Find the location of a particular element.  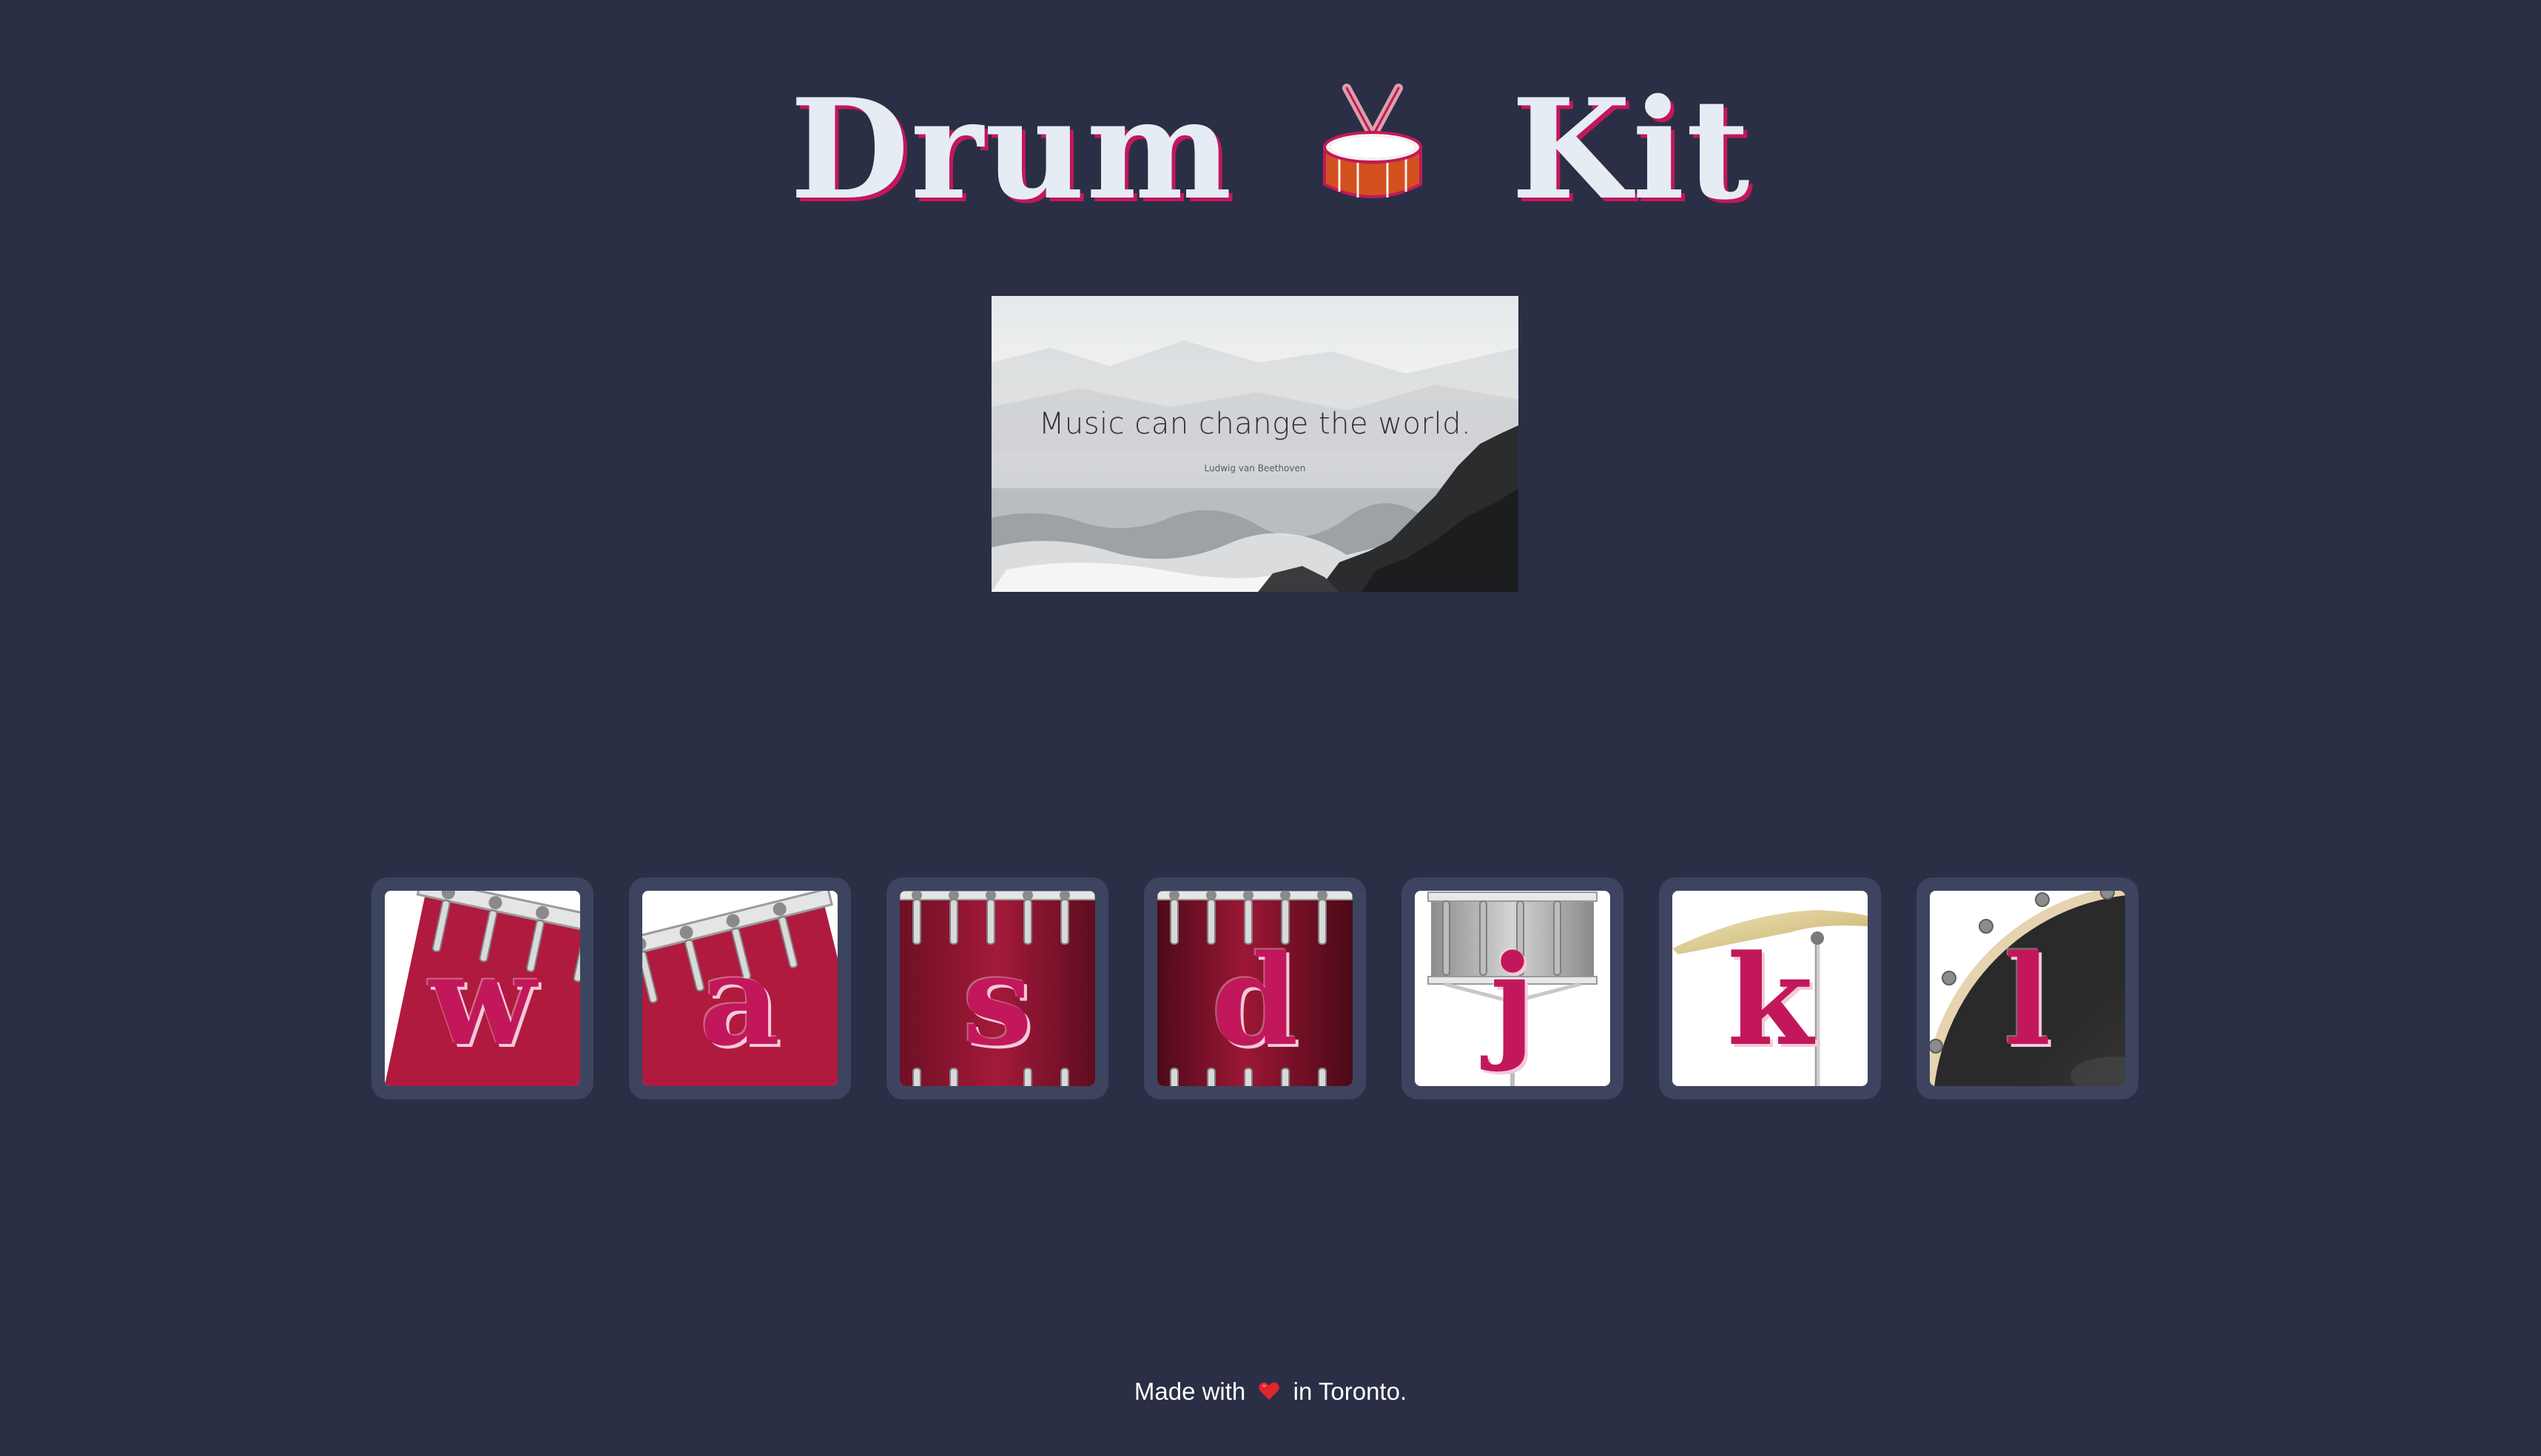

drum-key-l-face: l is located at coordinates (2027, 989).